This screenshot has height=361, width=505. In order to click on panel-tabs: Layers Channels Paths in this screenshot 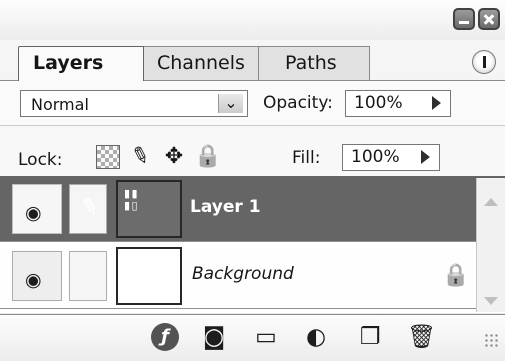, I will do `click(252, 60)`.